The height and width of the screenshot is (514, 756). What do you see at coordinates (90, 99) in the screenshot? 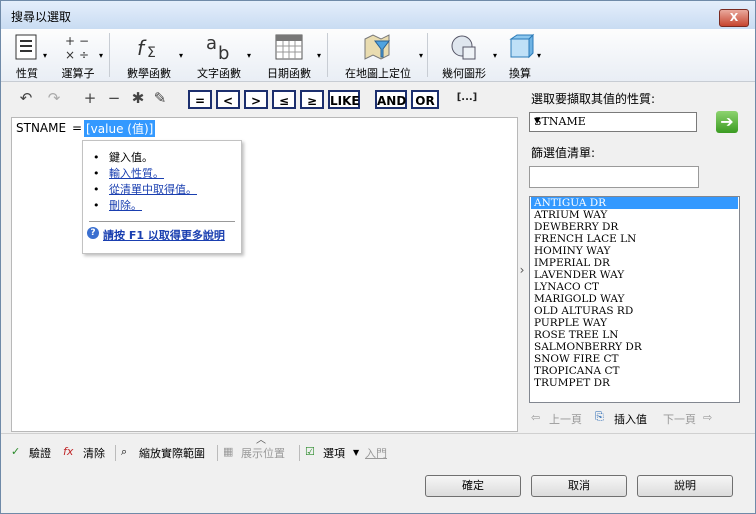
I see `insert-icon: +` at bounding box center [90, 99].